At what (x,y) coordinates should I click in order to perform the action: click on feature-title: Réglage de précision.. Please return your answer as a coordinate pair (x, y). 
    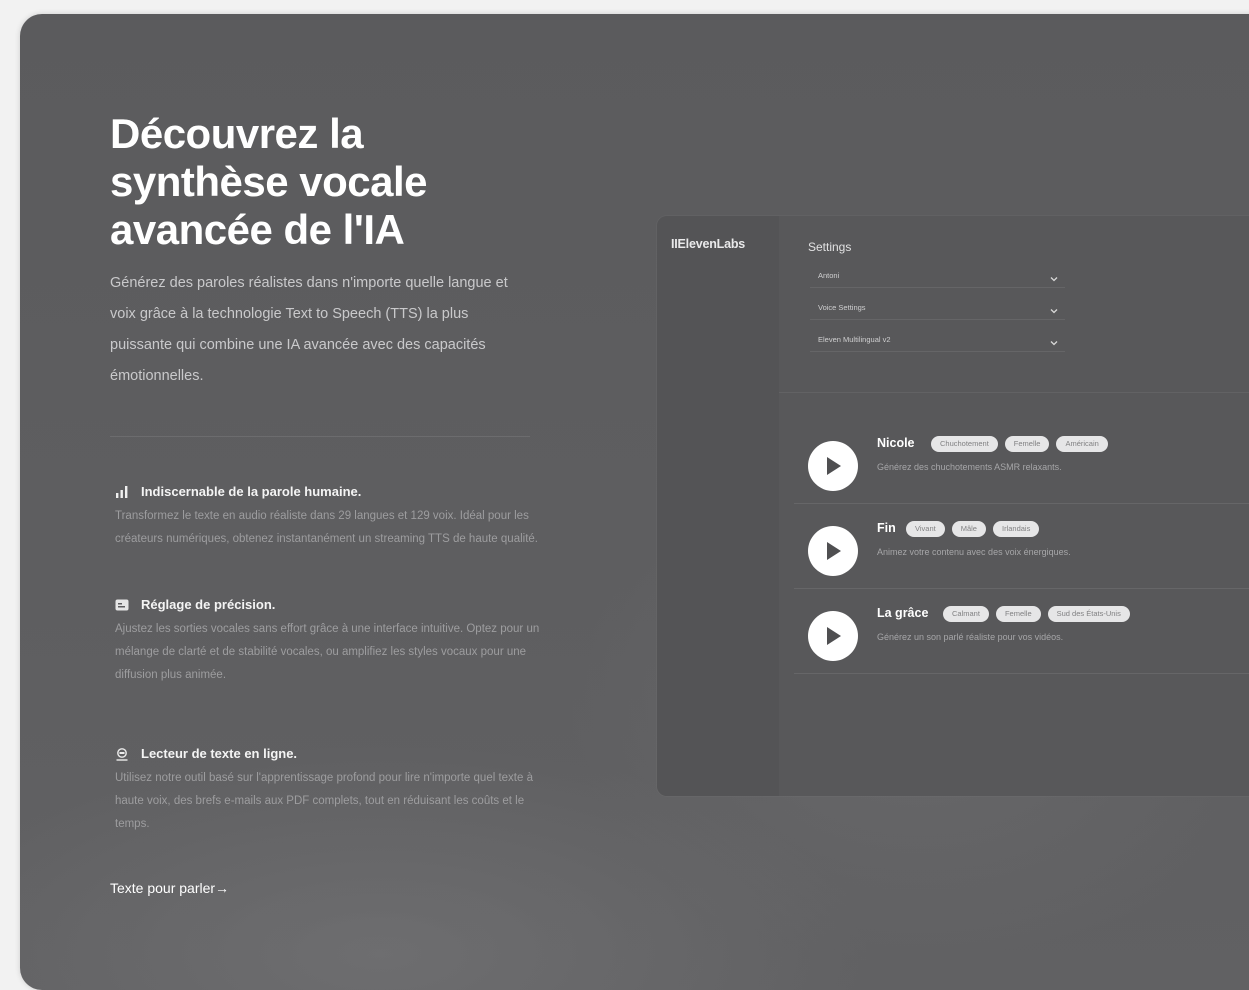
    Looking at the image, I should click on (208, 604).